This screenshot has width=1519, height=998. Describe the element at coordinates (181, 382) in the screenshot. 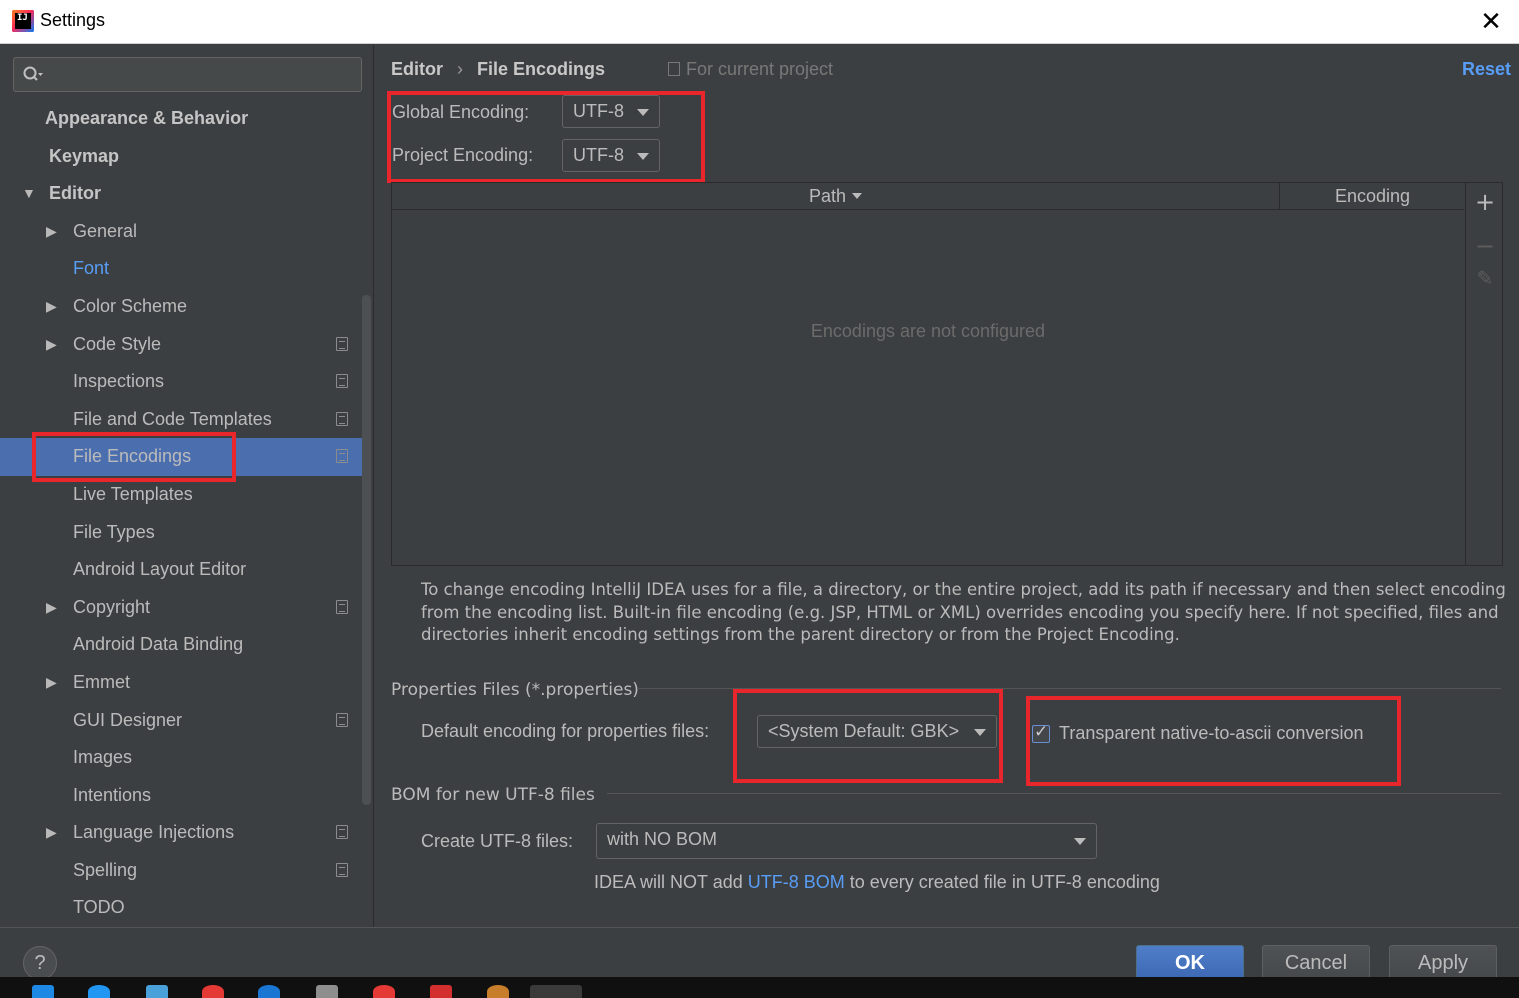

I see `sidebar-item-inspections: Inspections` at that location.